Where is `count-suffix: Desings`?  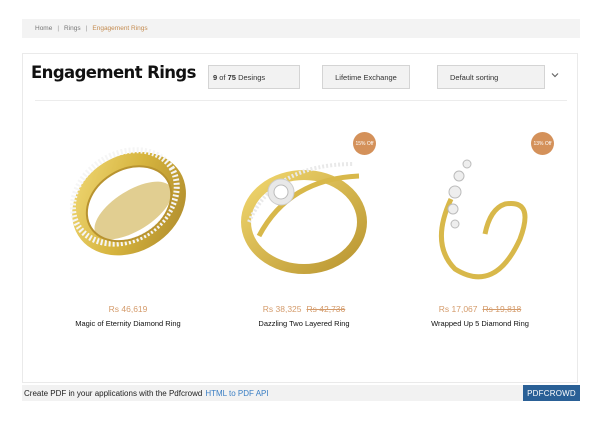
count-suffix: Desings is located at coordinates (252, 77).